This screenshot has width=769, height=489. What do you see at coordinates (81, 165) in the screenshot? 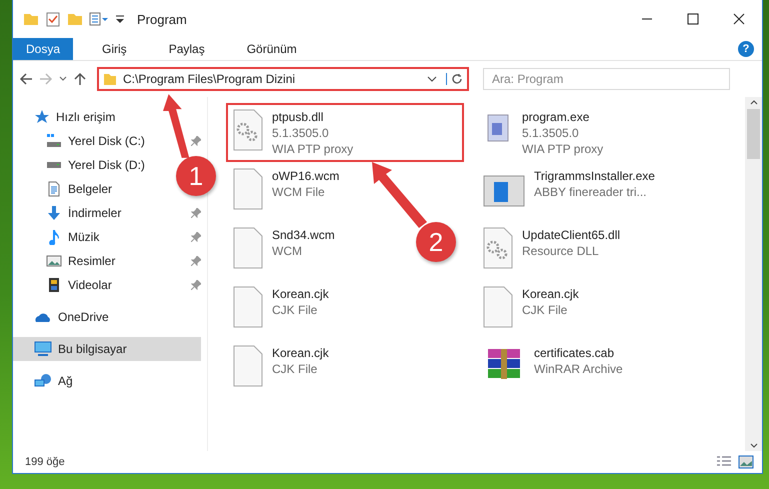
I see `sidebar-item: Yerel Disk (D:)` at bounding box center [81, 165].